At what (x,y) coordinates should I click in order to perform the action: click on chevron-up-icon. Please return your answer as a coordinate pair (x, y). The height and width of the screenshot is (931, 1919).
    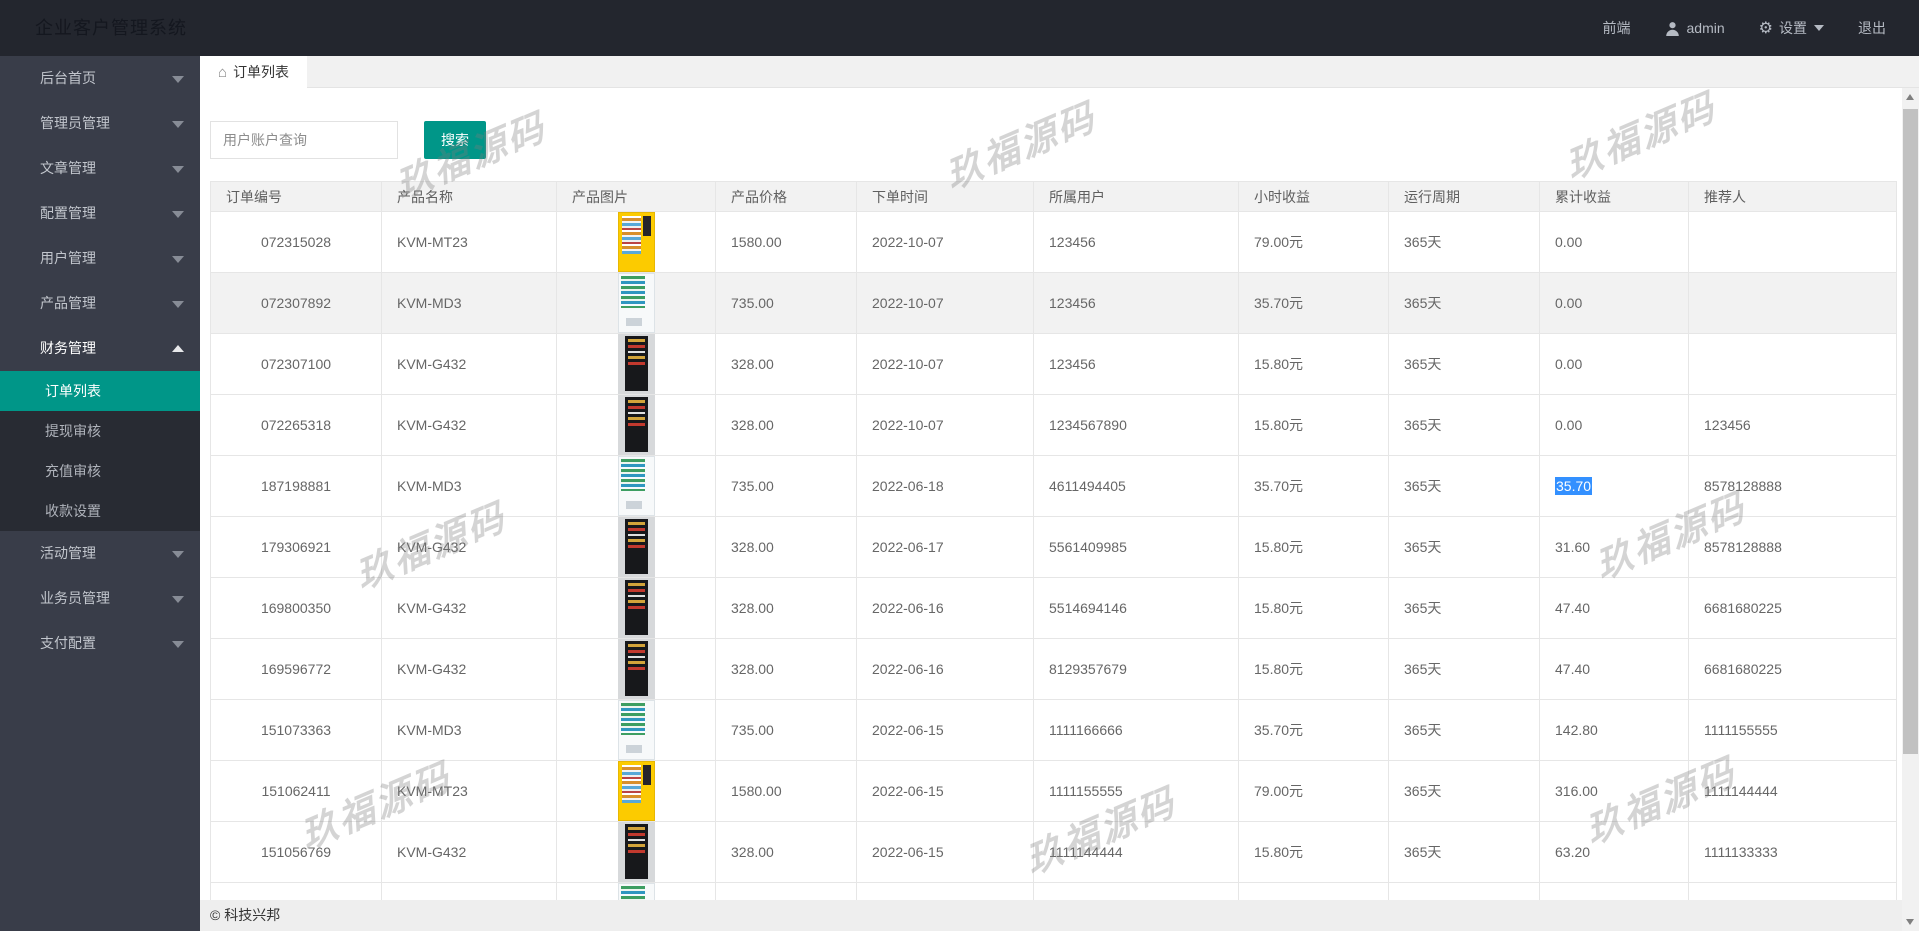
    Looking at the image, I should click on (178, 348).